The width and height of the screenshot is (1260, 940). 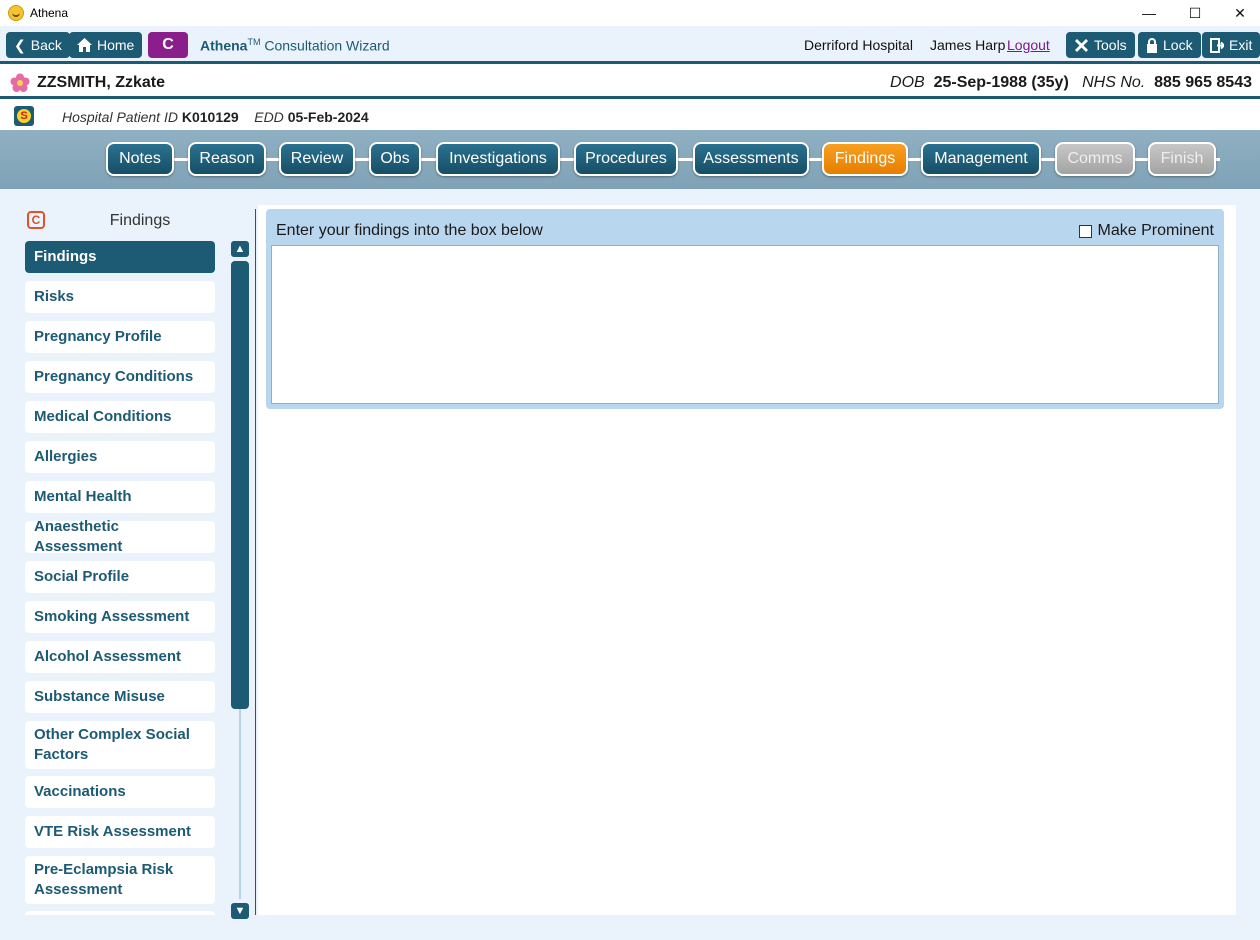 What do you see at coordinates (120, 880) in the screenshot?
I see `sidebar-item-pre-eclampsia-risk-assessment: Pre-Eclampsia Risk Assessment` at bounding box center [120, 880].